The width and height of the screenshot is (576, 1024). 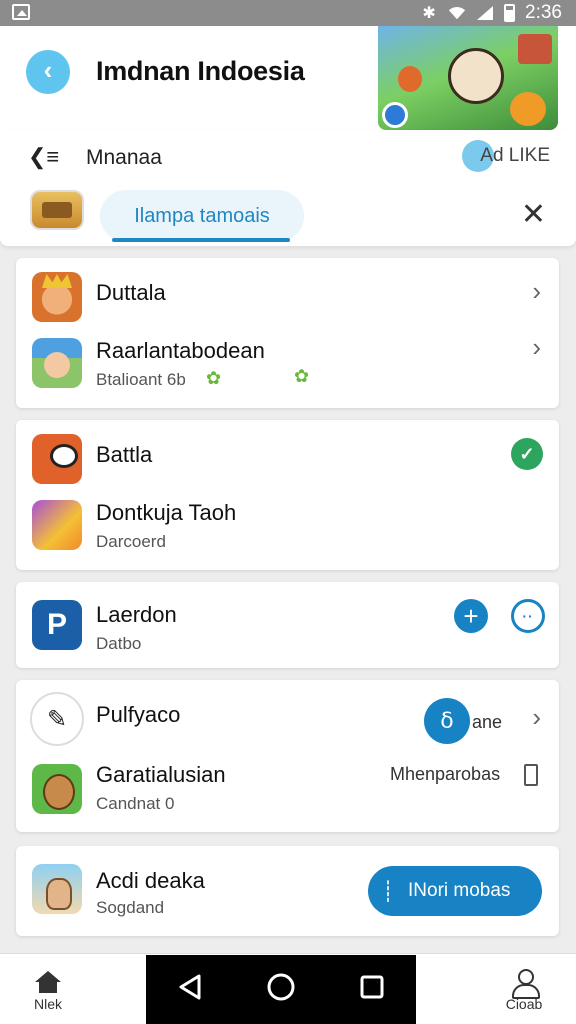 What do you see at coordinates (43, 157) in the screenshot?
I see `menu-back-icon: ❮≡` at bounding box center [43, 157].